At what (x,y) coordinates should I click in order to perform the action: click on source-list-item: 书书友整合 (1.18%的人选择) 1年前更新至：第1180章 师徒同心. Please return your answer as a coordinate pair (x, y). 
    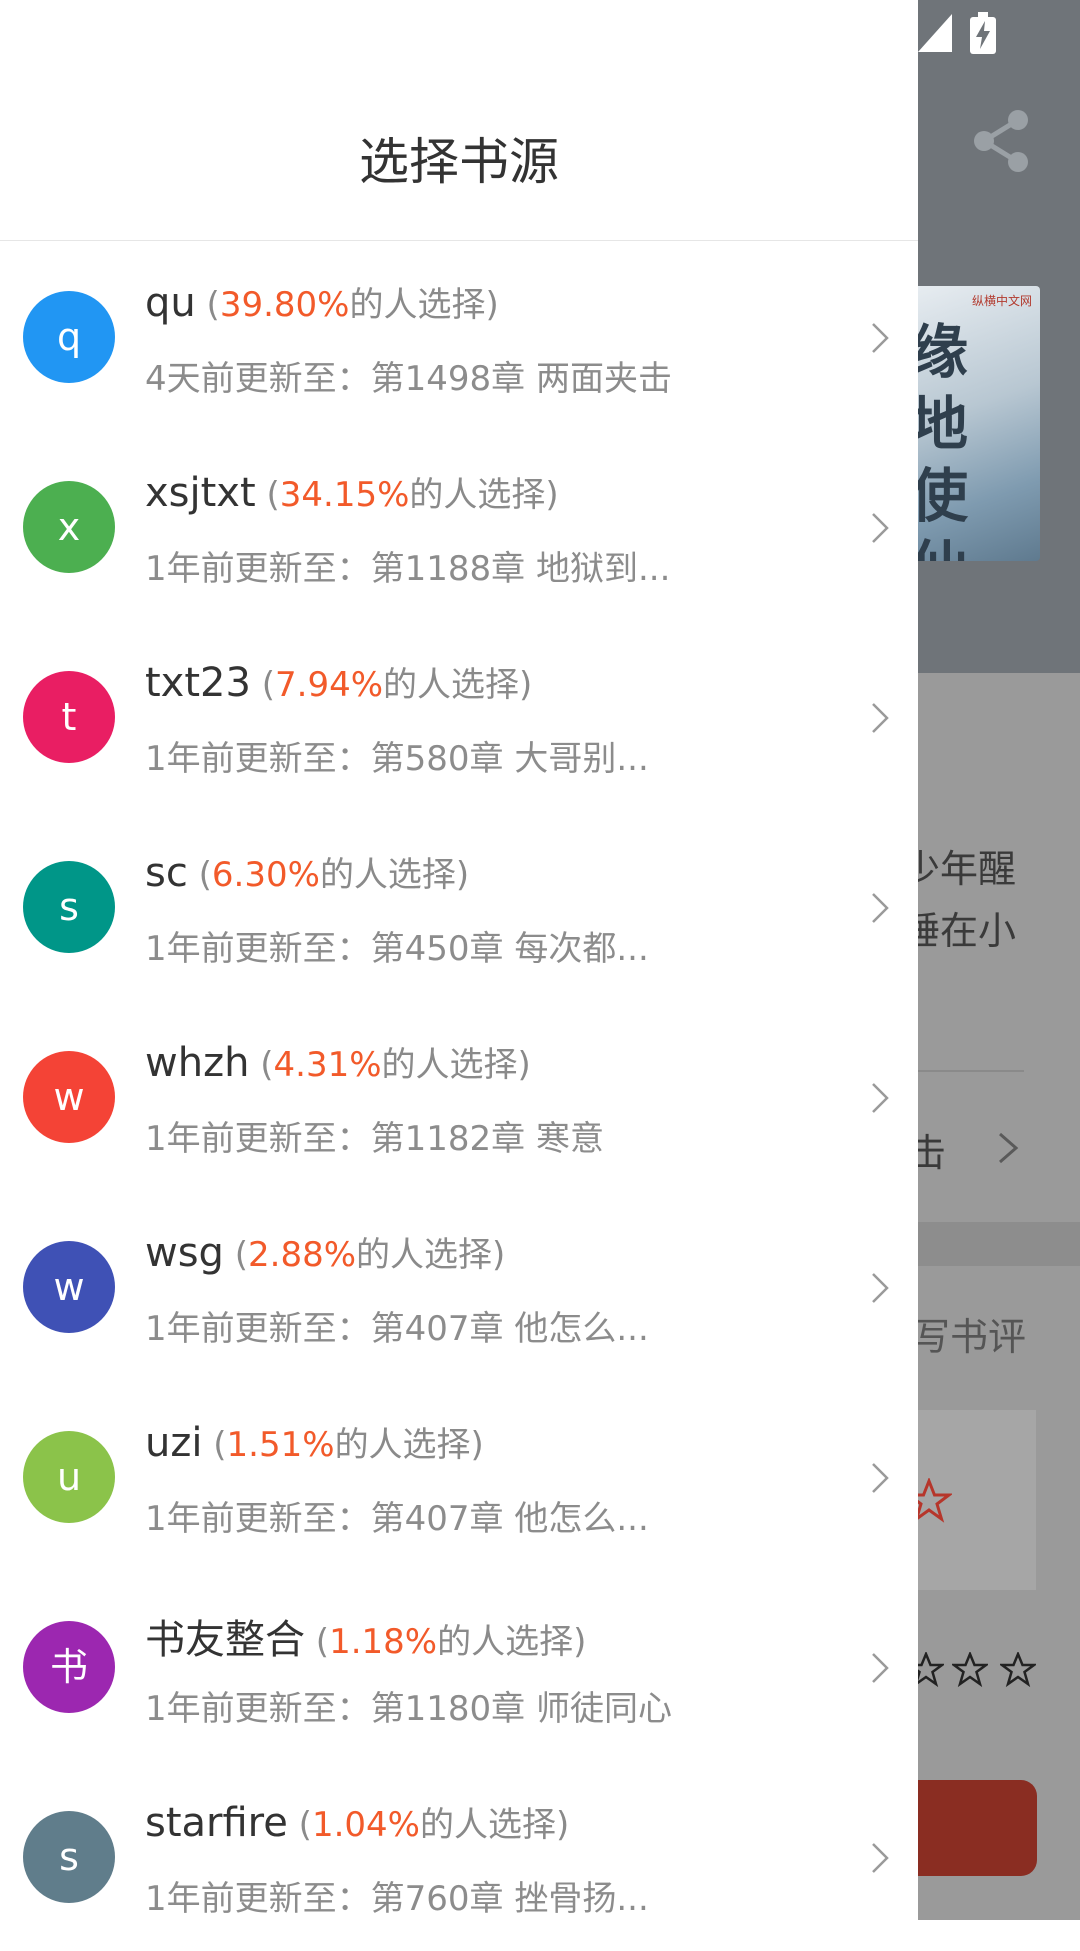
    Looking at the image, I should click on (459, 1666).